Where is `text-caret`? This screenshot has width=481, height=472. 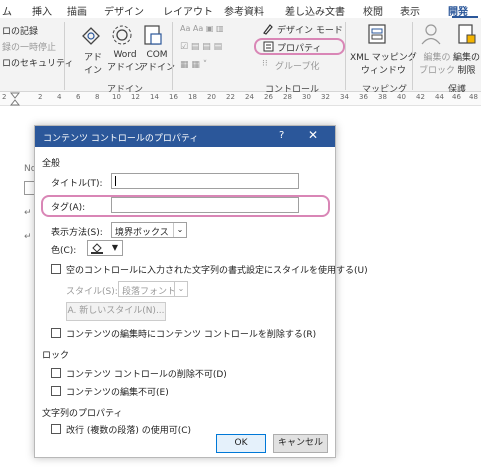 text-caret is located at coordinates (115, 181).